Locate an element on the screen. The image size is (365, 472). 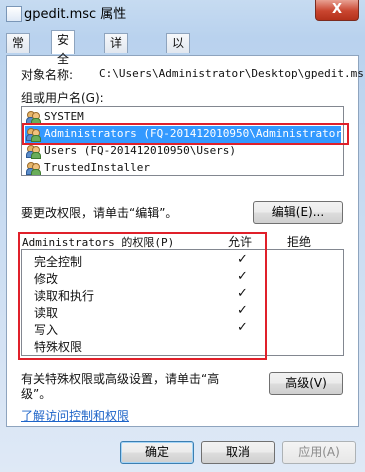
close-button: X is located at coordinates (337, 10).